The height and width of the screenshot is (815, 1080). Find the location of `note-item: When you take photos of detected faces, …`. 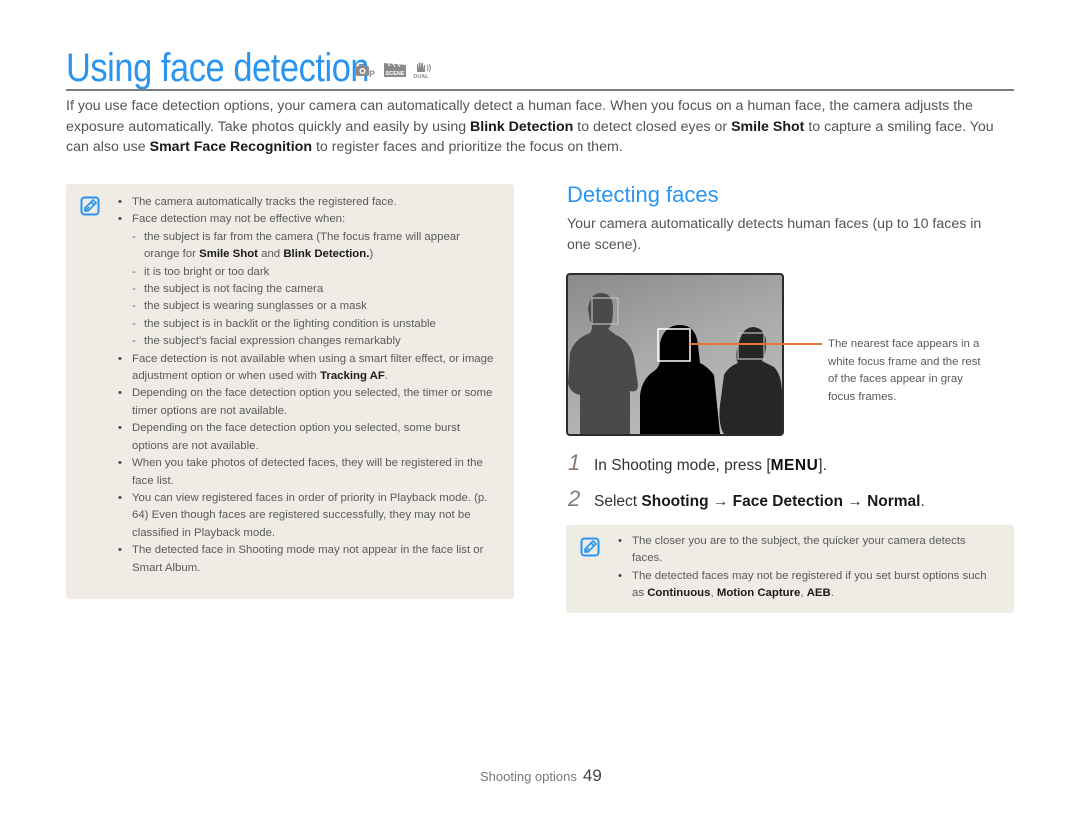

note-item: When you take photos of detected faces, … is located at coordinates (307, 472).